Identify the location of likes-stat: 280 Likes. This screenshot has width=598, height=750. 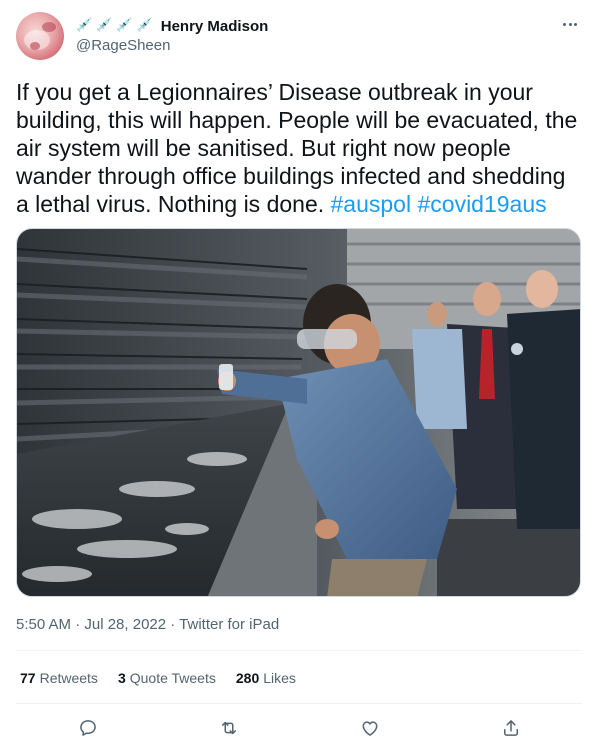
(266, 678).